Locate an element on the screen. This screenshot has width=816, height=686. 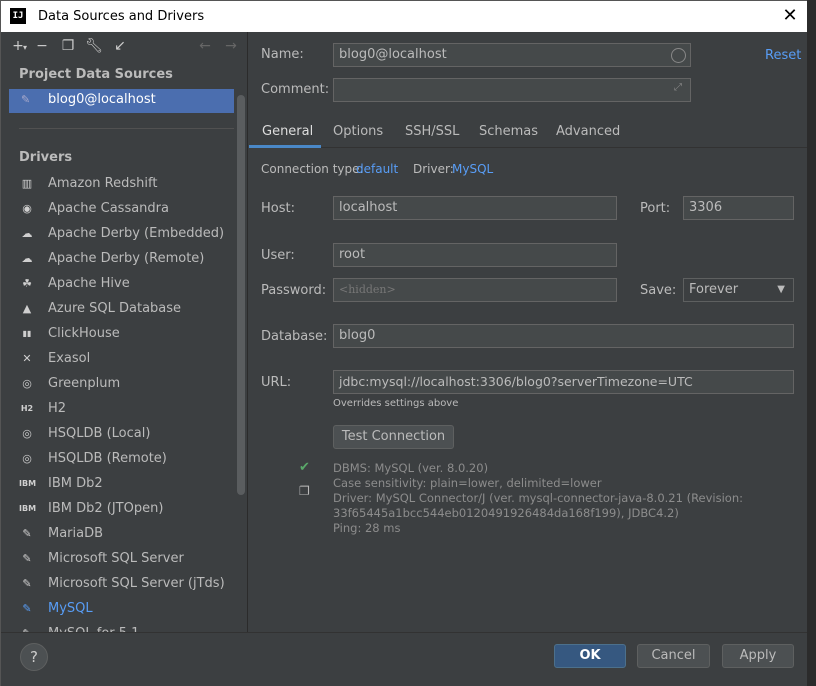
name-label: Name: is located at coordinates (282, 54).